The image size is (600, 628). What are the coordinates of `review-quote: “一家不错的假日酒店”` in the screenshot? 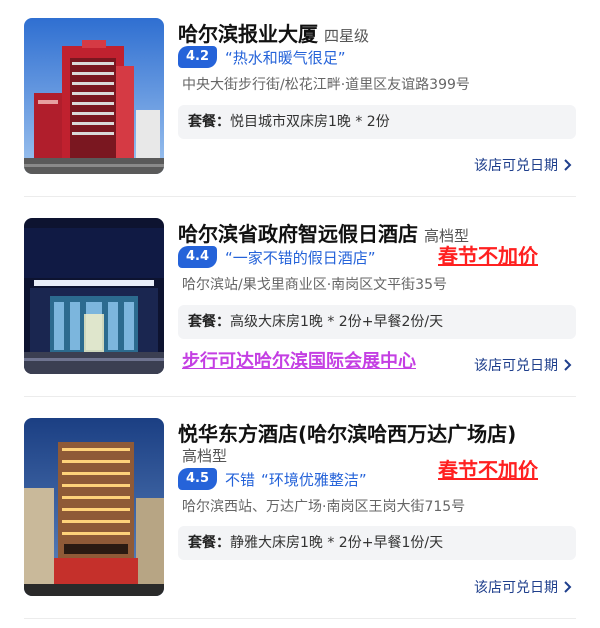 It's located at (300, 257).